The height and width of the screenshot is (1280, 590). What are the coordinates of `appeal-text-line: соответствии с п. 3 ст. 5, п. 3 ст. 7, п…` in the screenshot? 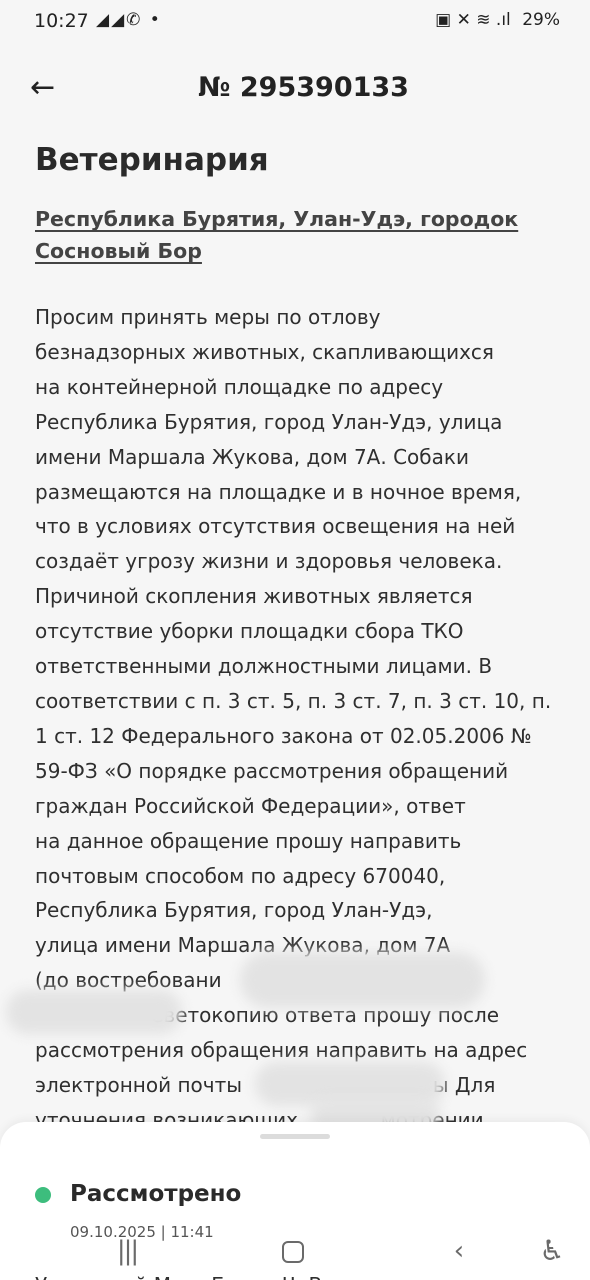 It's located at (293, 700).